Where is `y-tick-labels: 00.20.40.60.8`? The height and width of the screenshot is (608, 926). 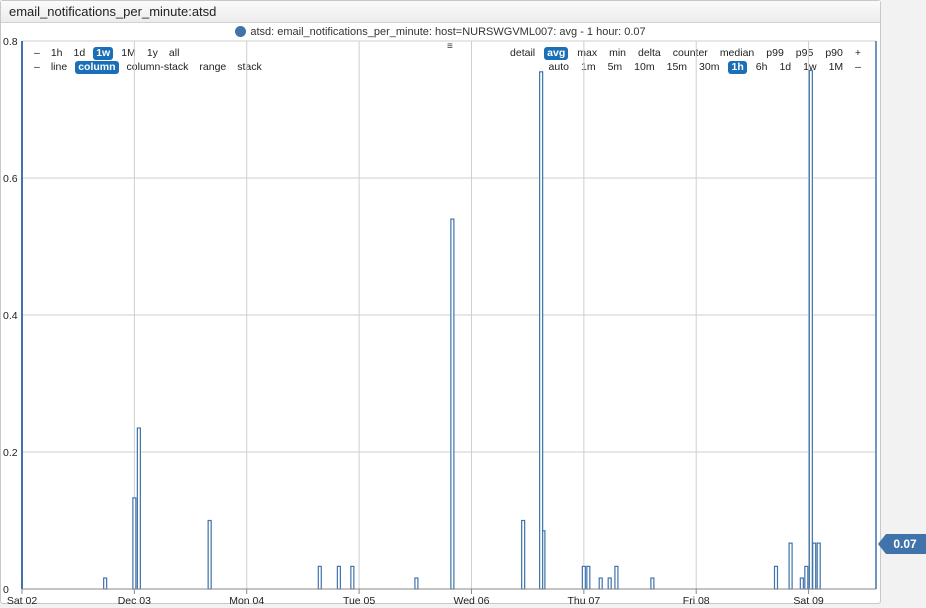 y-tick-labels: 00.20.40.60.8 is located at coordinates (10, 316).